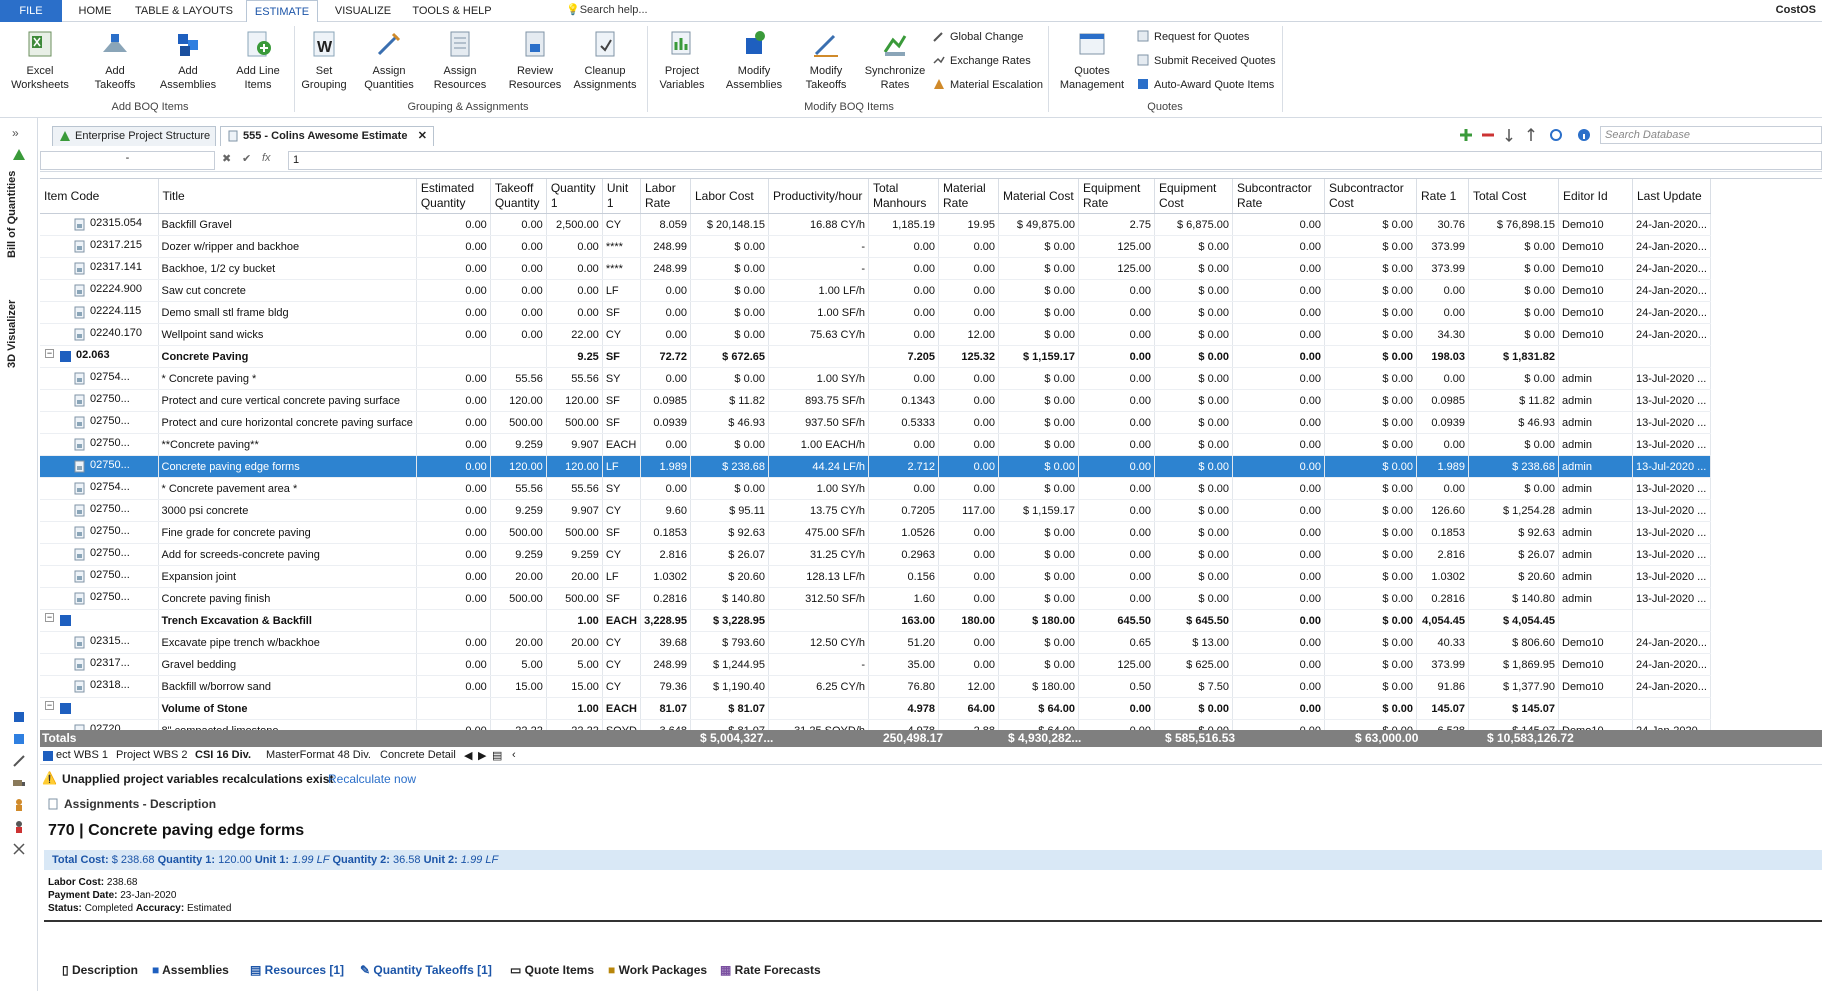 This screenshot has height=991, width=1822. I want to click on grid-cell: 248.99, so click(665, 246).